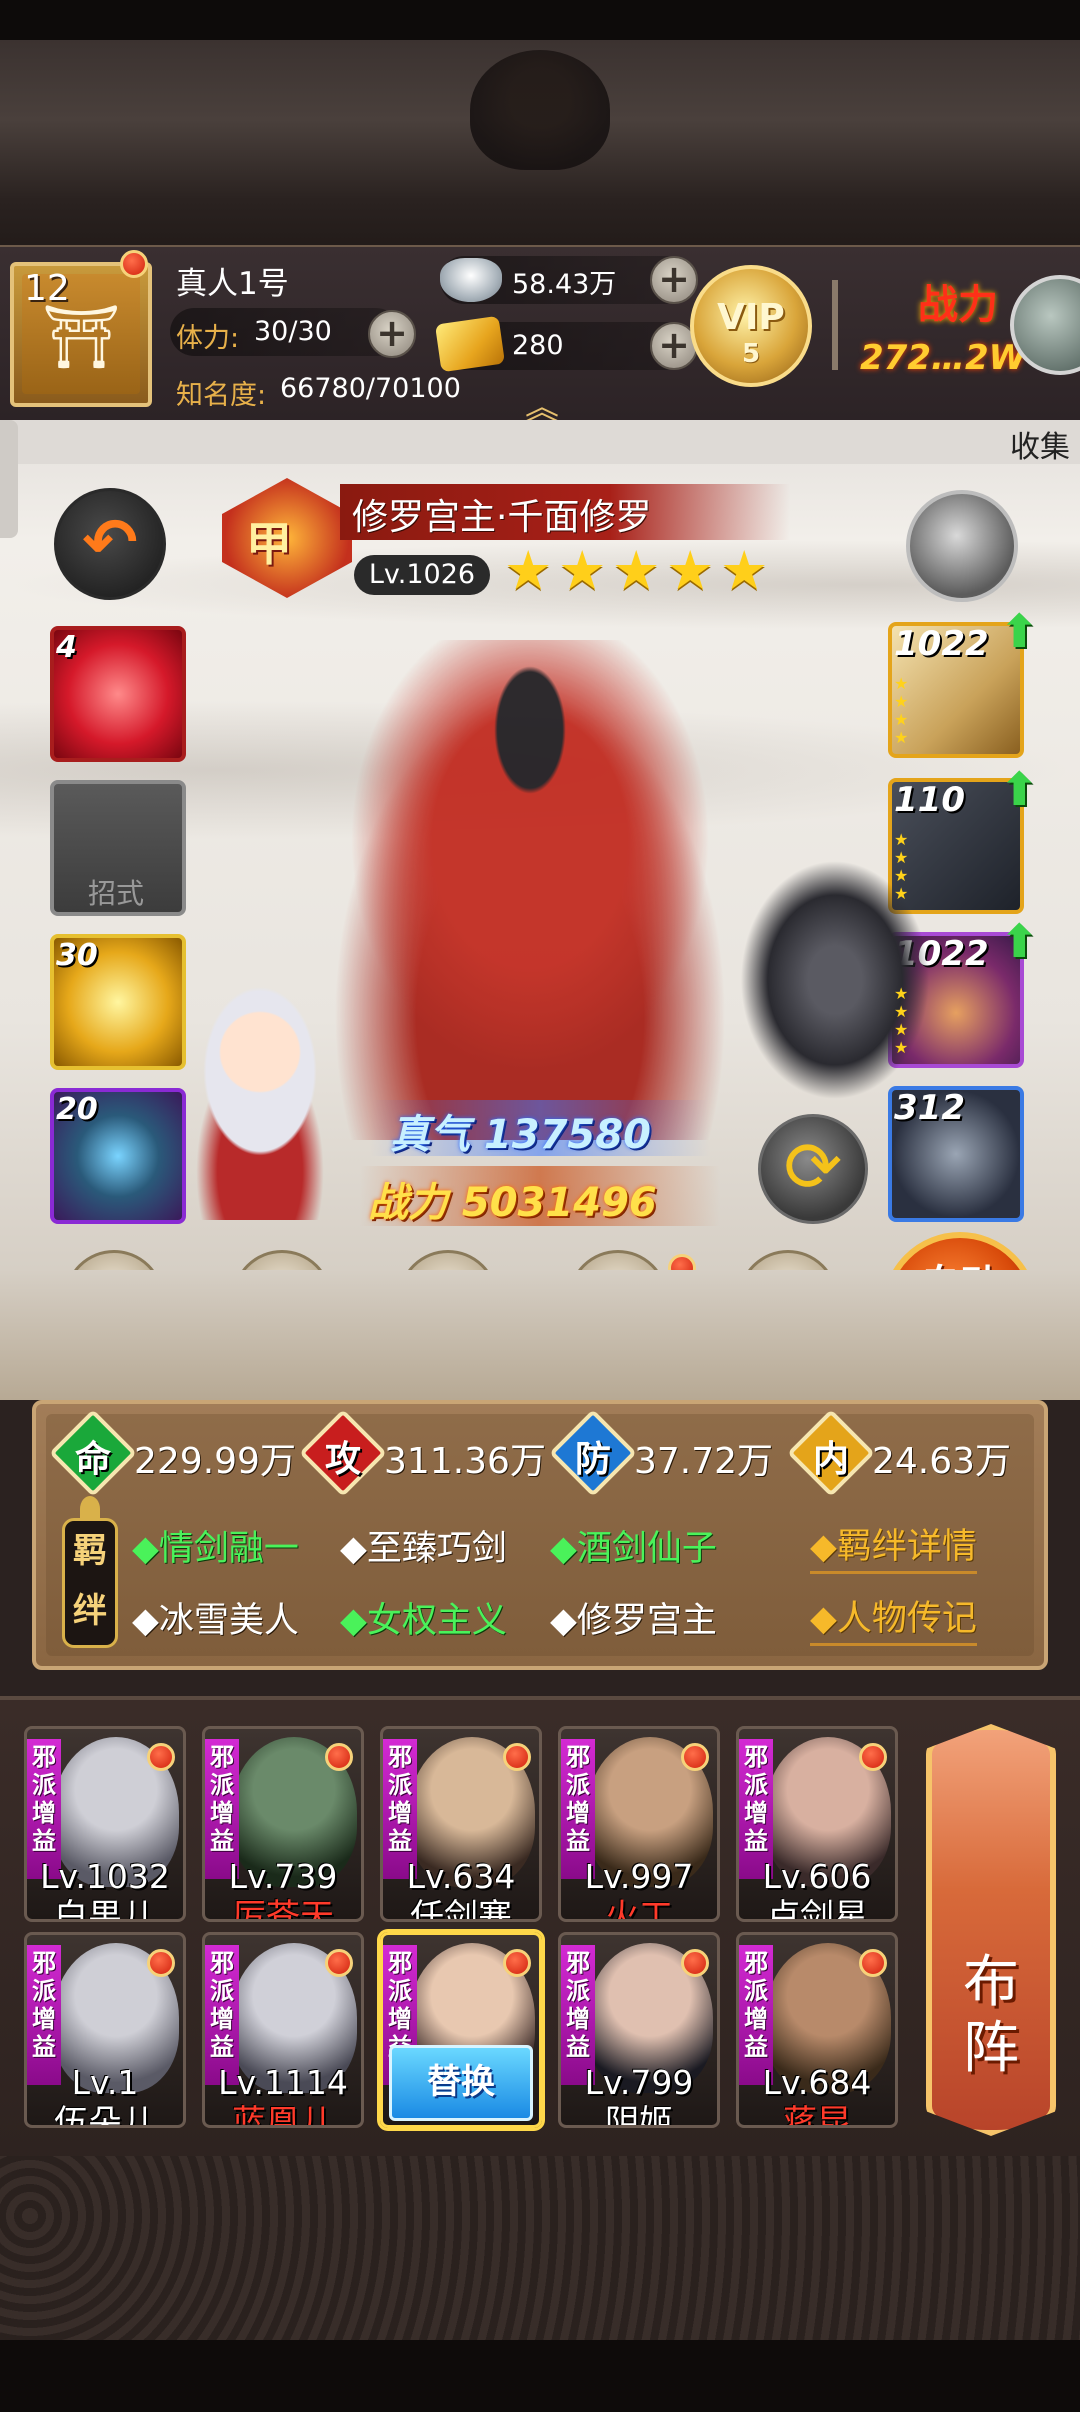 The image size is (1080, 2412). I want to click on stat-value: 24.63万, so click(942, 1461).